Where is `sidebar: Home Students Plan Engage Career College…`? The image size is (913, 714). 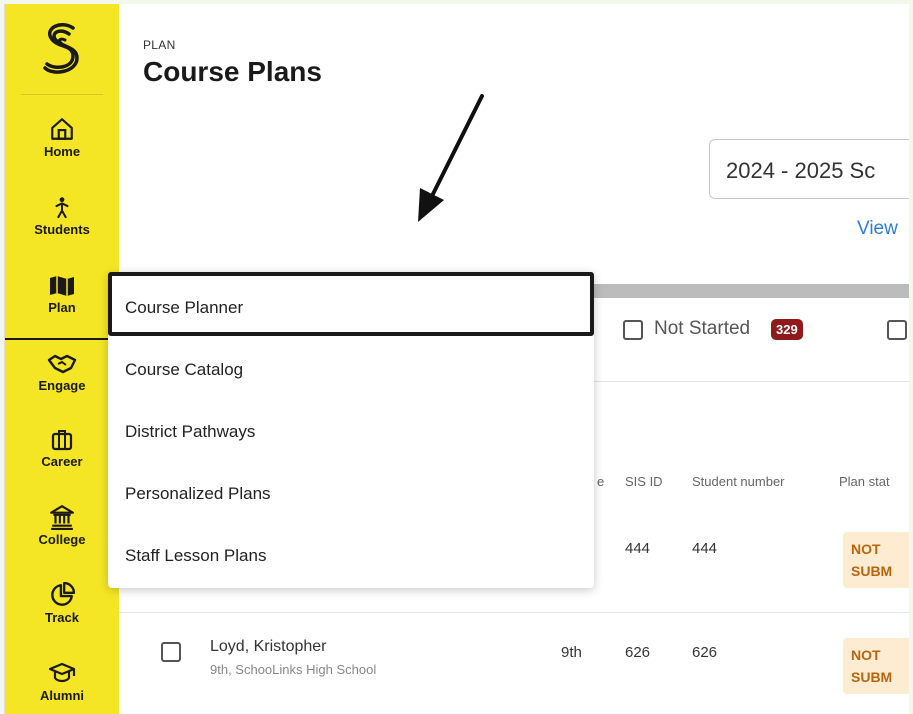 sidebar: Home Students Plan Engage Career College… is located at coordinates (62, 359).